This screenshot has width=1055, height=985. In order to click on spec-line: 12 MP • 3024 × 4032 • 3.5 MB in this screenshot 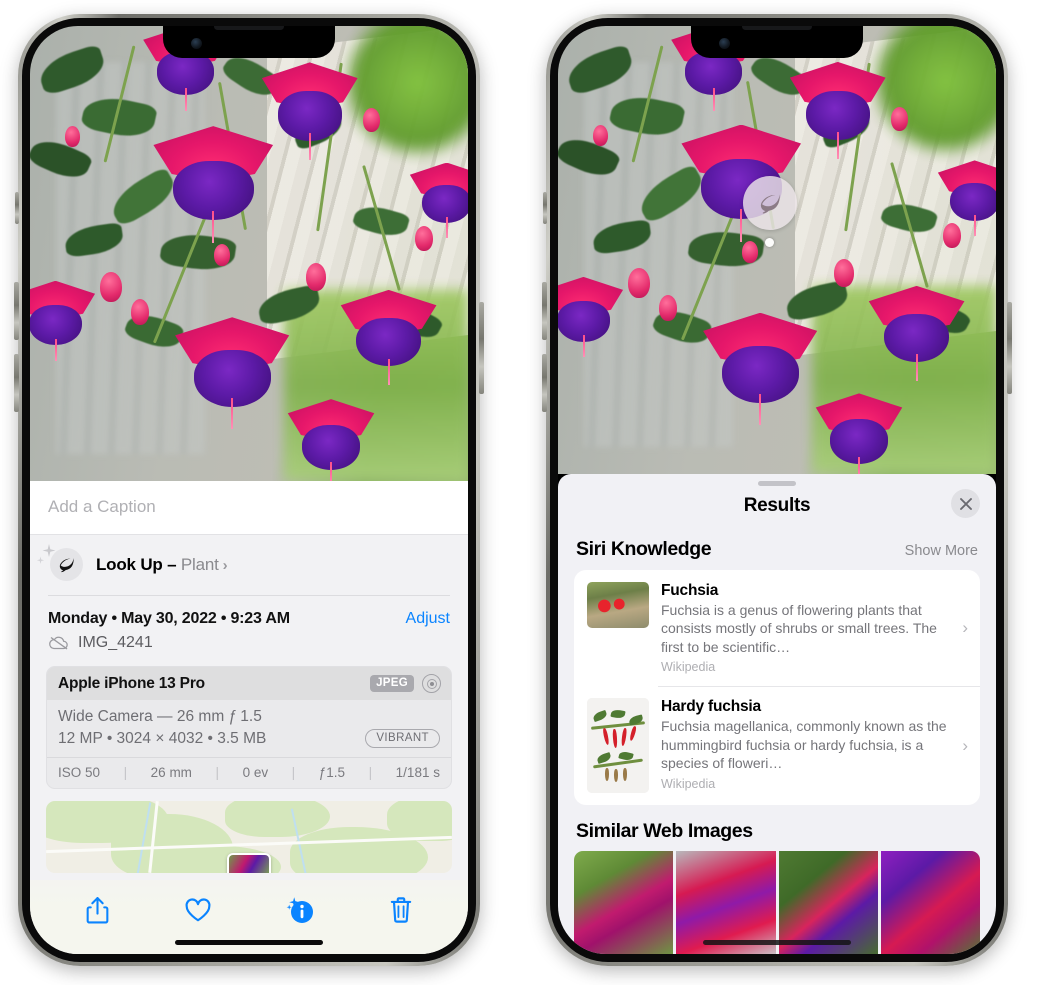, I will do `click(162, 738)`.